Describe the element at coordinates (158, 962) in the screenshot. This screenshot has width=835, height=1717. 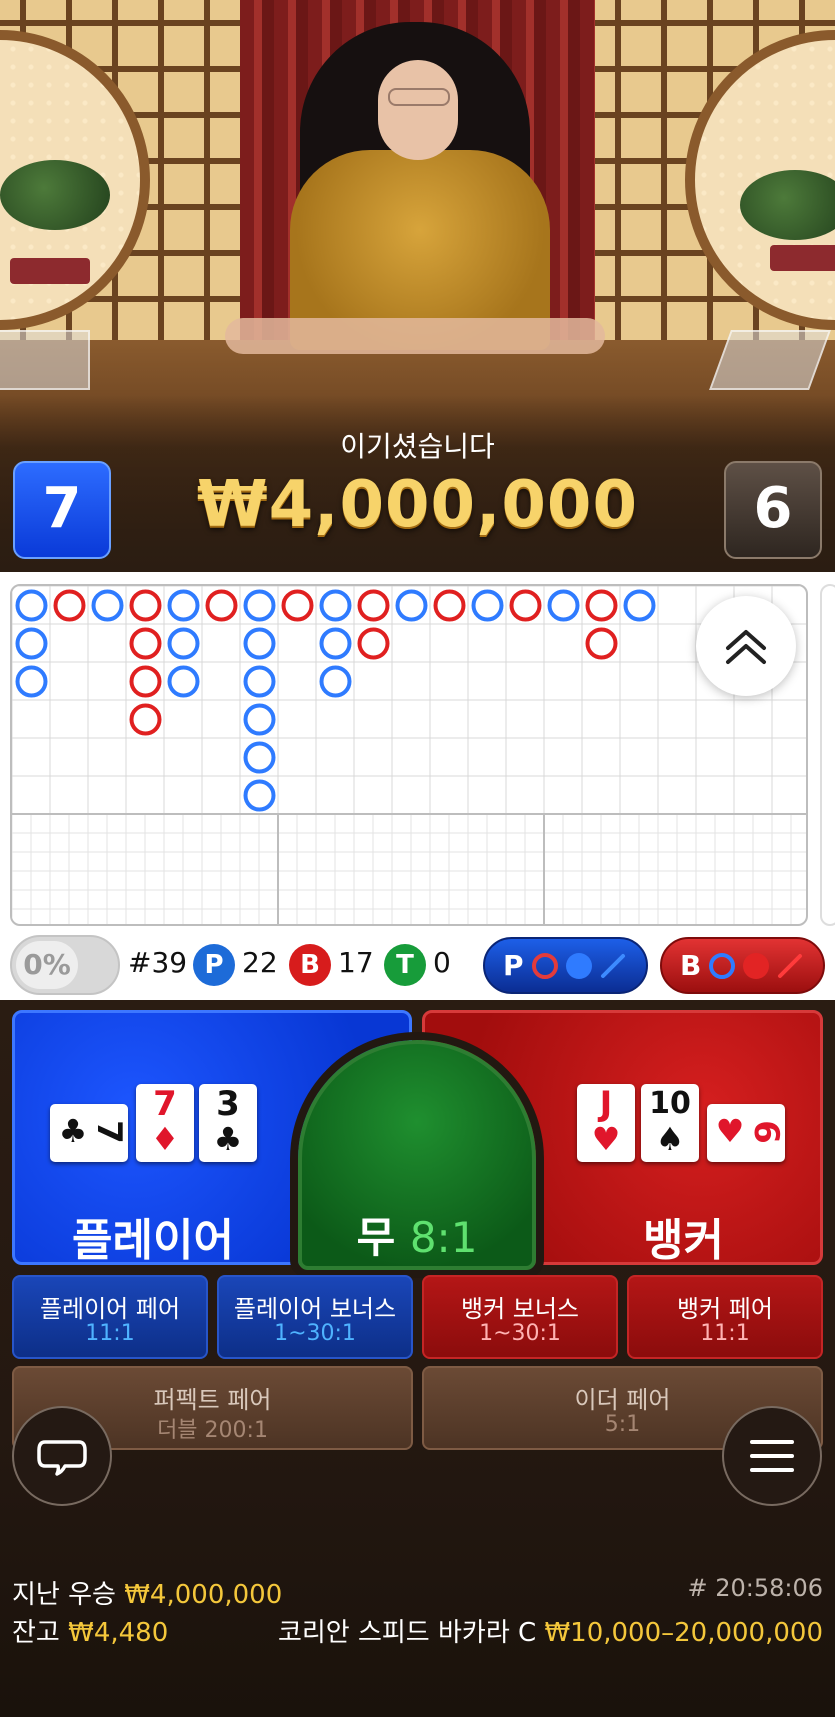
I see `shoe-round-number: #39` at that location.